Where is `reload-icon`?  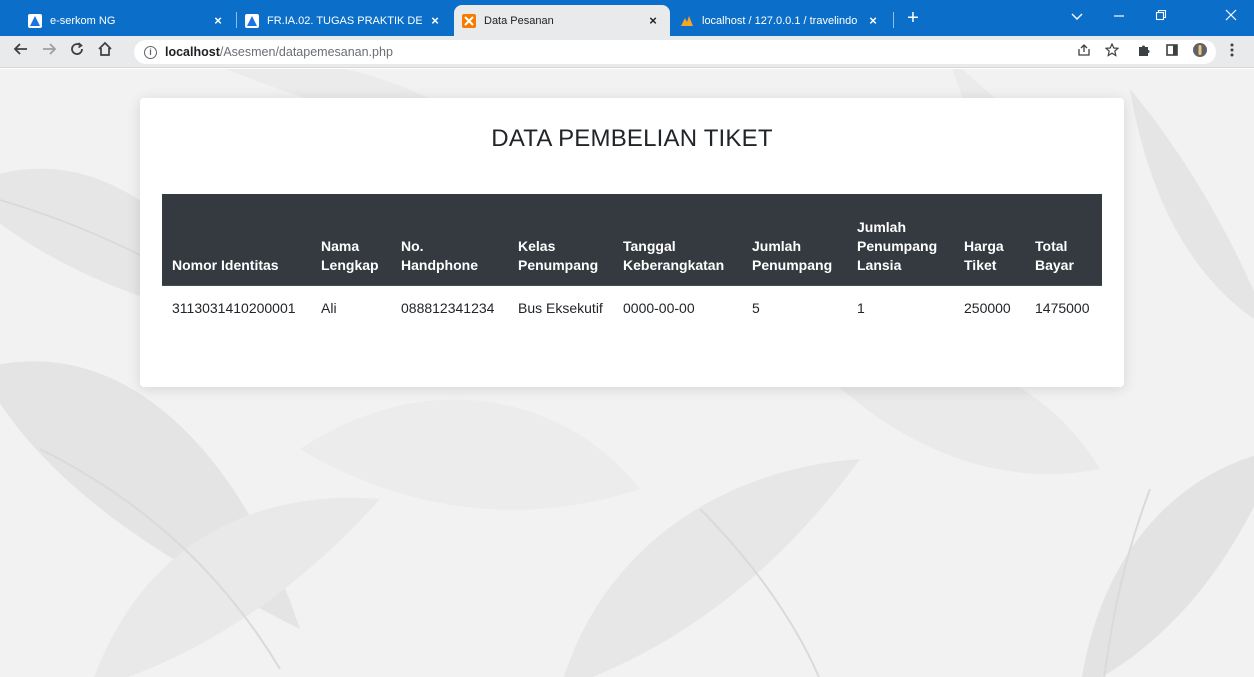 reload-icon is located at coordinates (77, 52).